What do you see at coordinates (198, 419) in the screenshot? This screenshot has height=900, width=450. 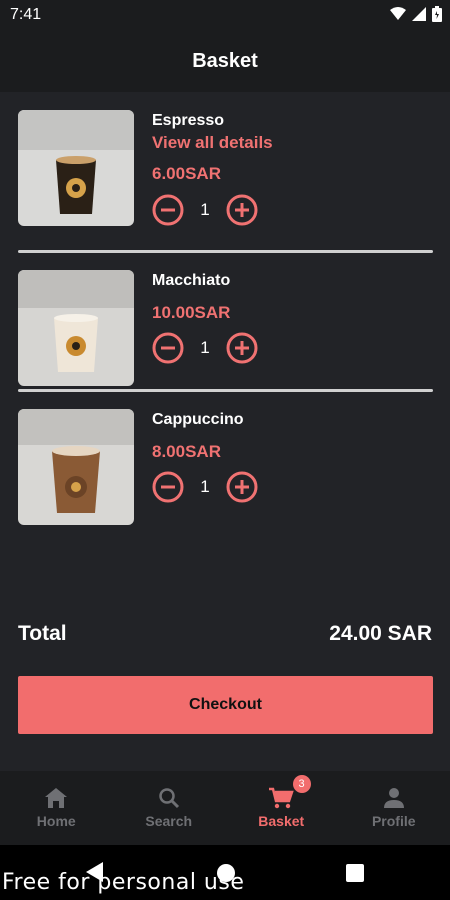 I see `product-name: Cappuccino` at bounding box center [198, 419].